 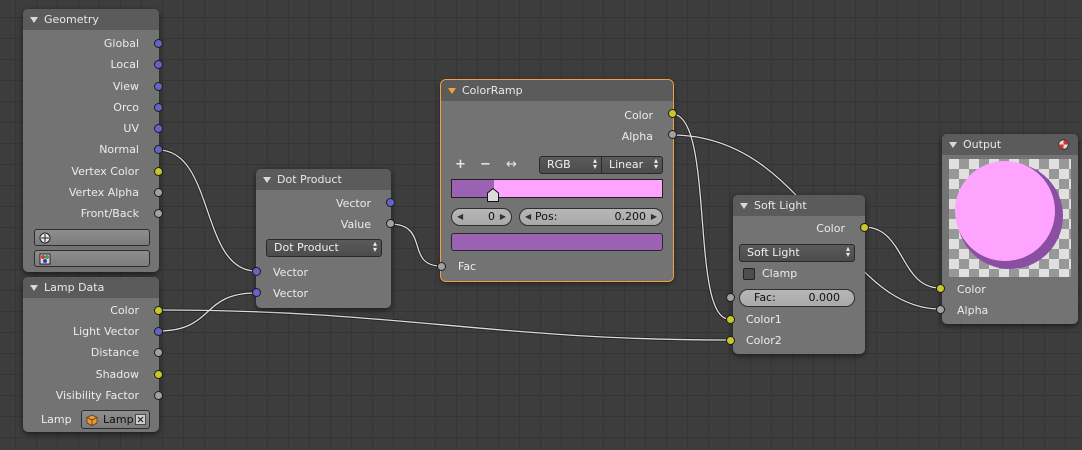 What do you see at coordinates (121, 43) in the screenshot?
I see `geometry-output-global: Global` at bounding box center [121, 43].